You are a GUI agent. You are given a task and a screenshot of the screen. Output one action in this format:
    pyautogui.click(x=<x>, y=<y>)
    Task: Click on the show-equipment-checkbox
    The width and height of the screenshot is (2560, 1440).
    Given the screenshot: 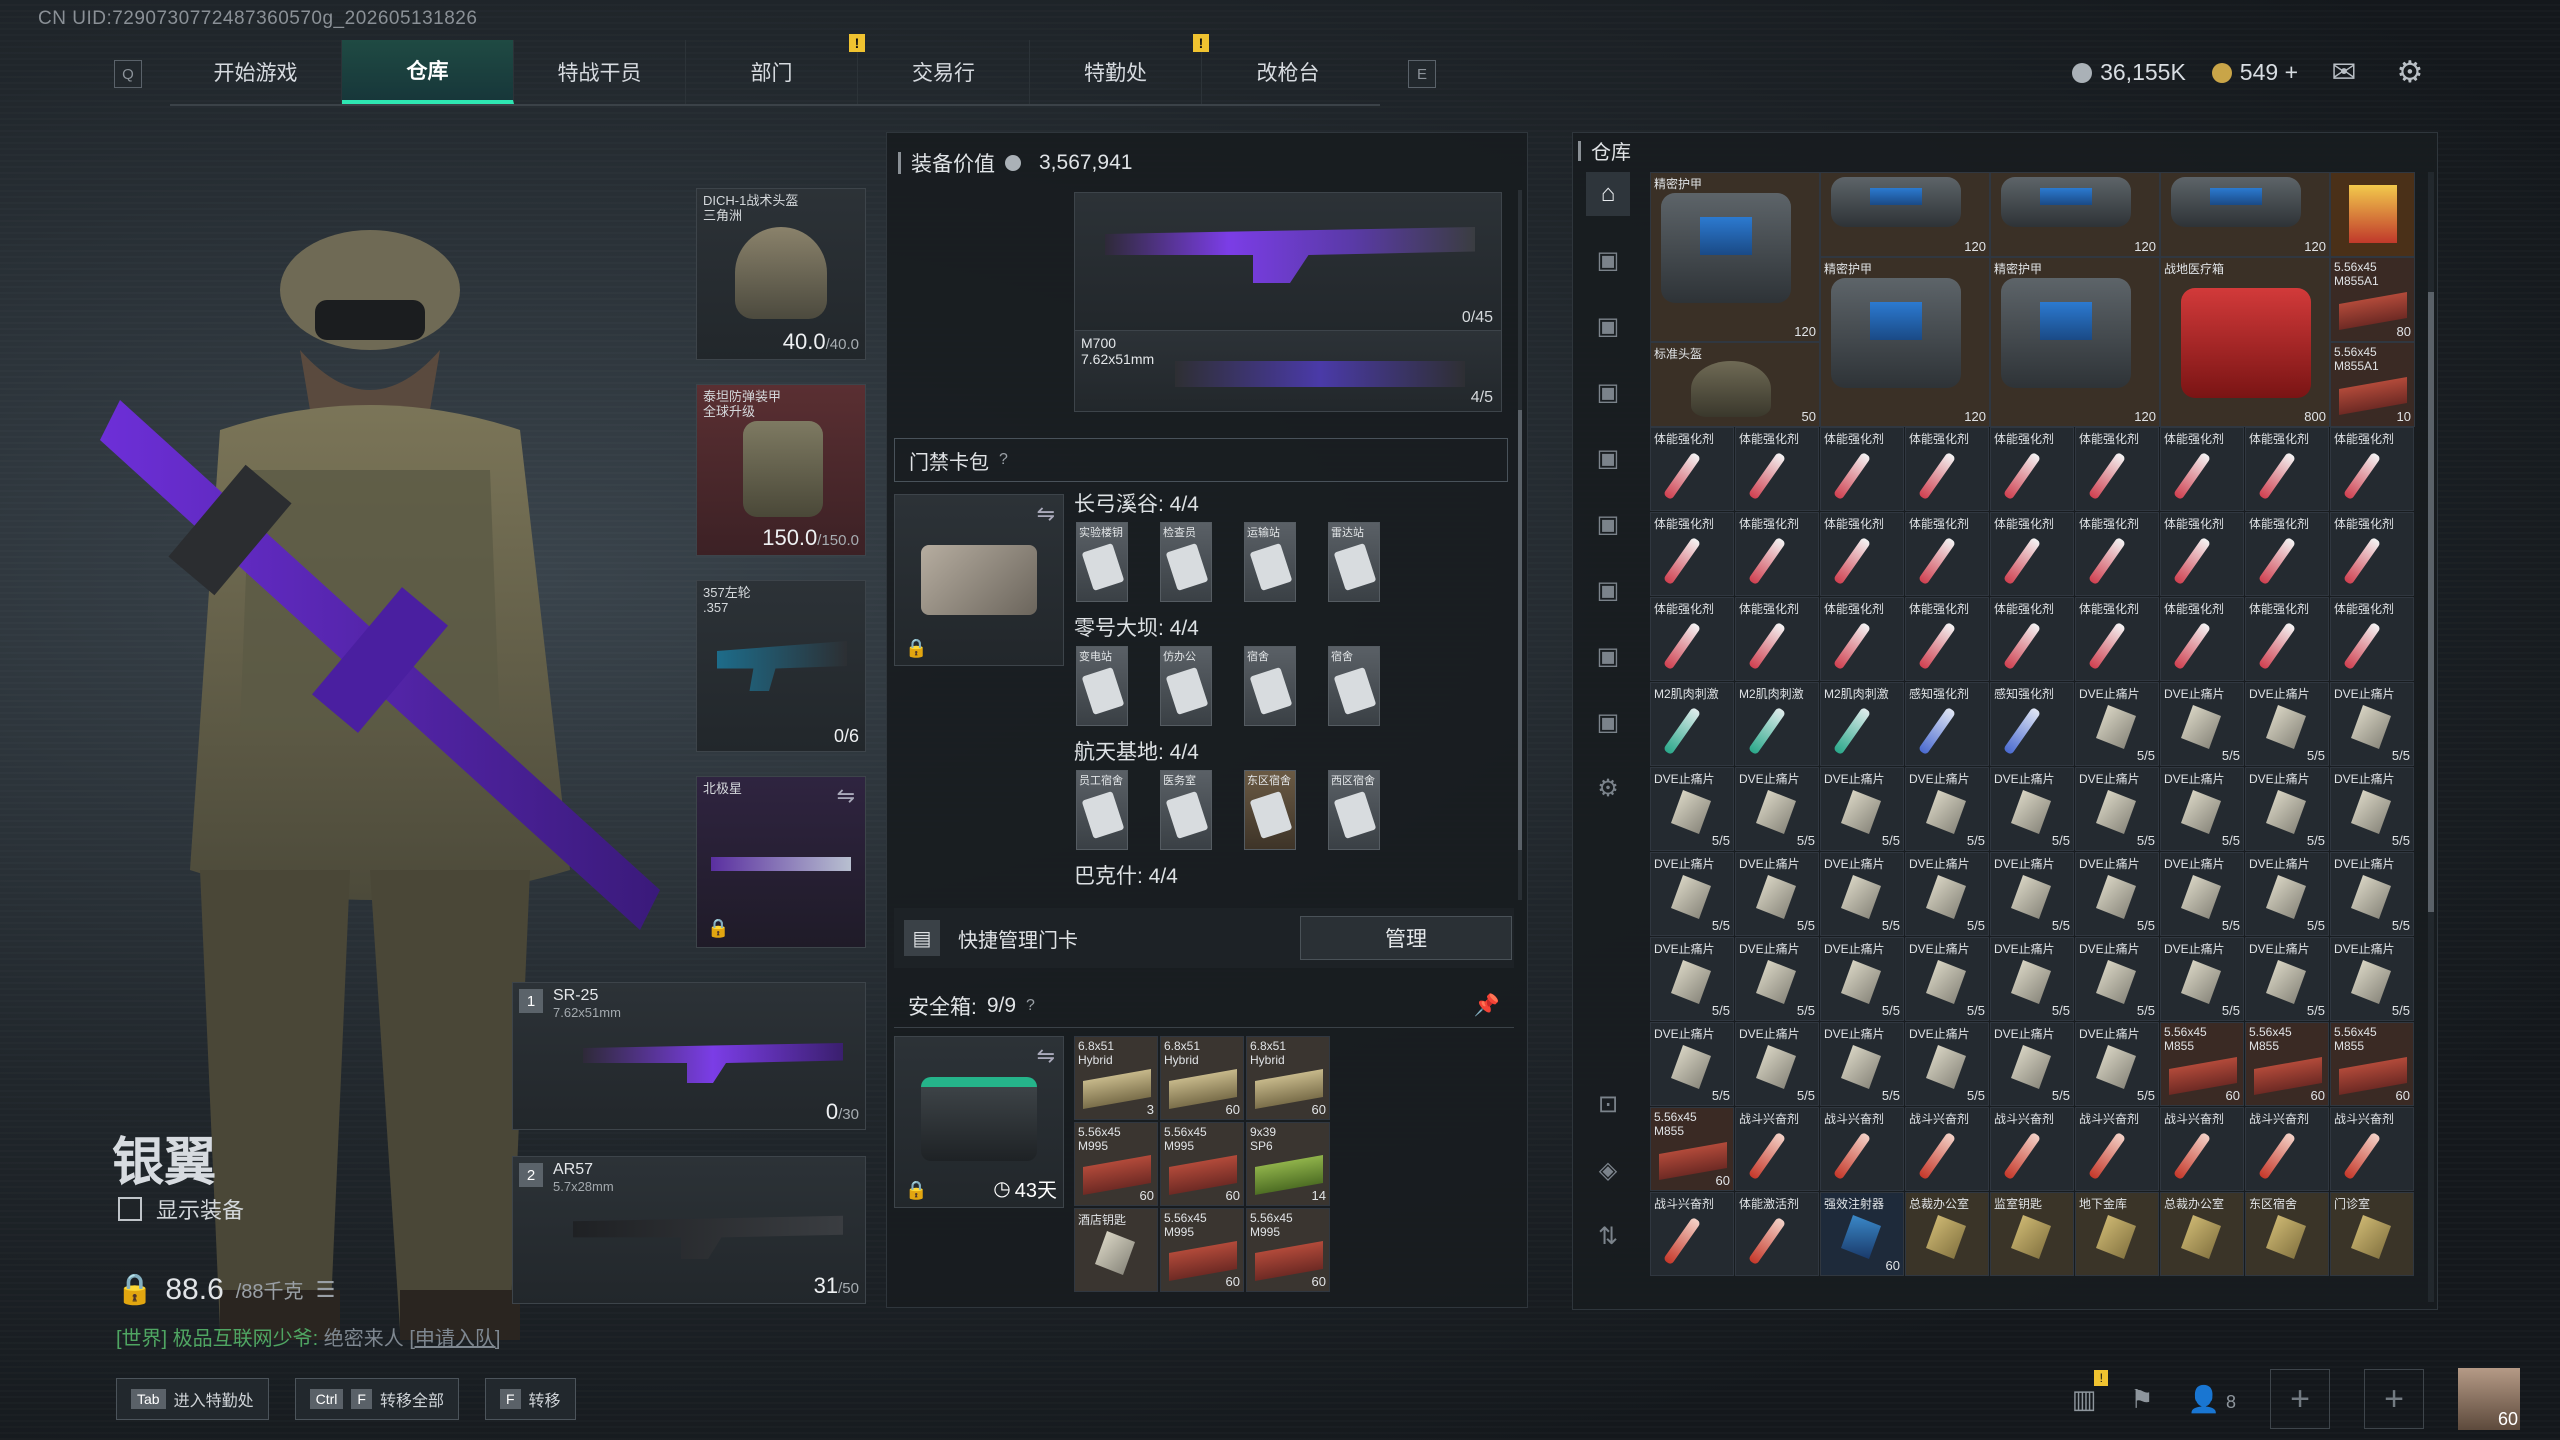 What is the action you would take?
    pyautogui.click(x=130, y=1209)
    